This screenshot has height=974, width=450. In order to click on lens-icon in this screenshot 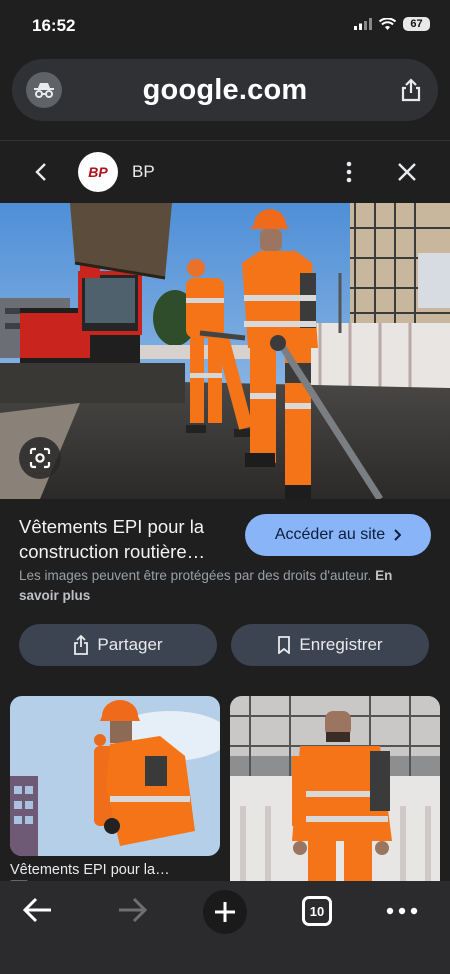, I will do `click(40, 458)`.